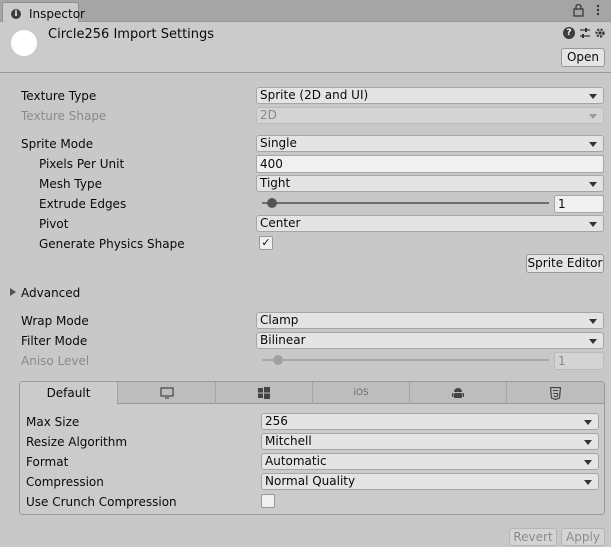 The image size is (611, 547). What do you see at coordinates (430, 461) in the screenshot?
I see `format-dropdown: Automatic` at bounding box center [430, 461].